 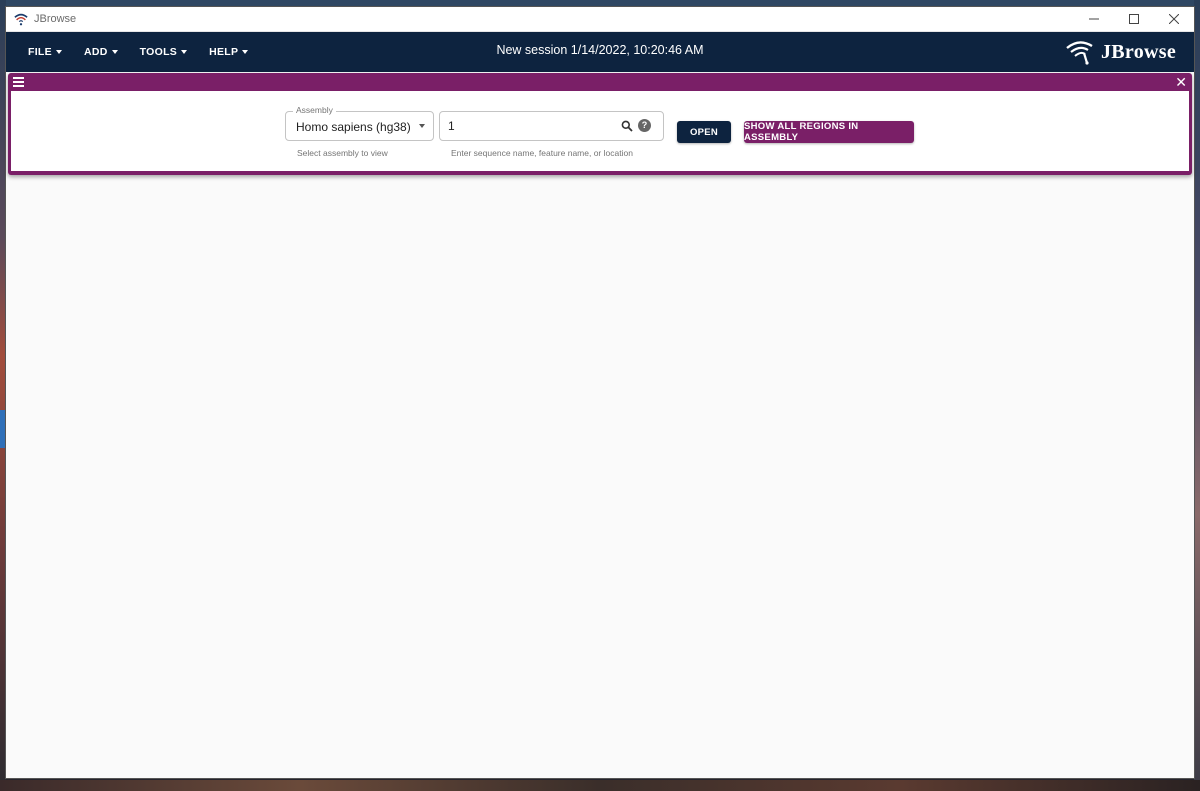 I want to click on jbrowse-logo-text: JBrowse, so click(x=1138, y=51).